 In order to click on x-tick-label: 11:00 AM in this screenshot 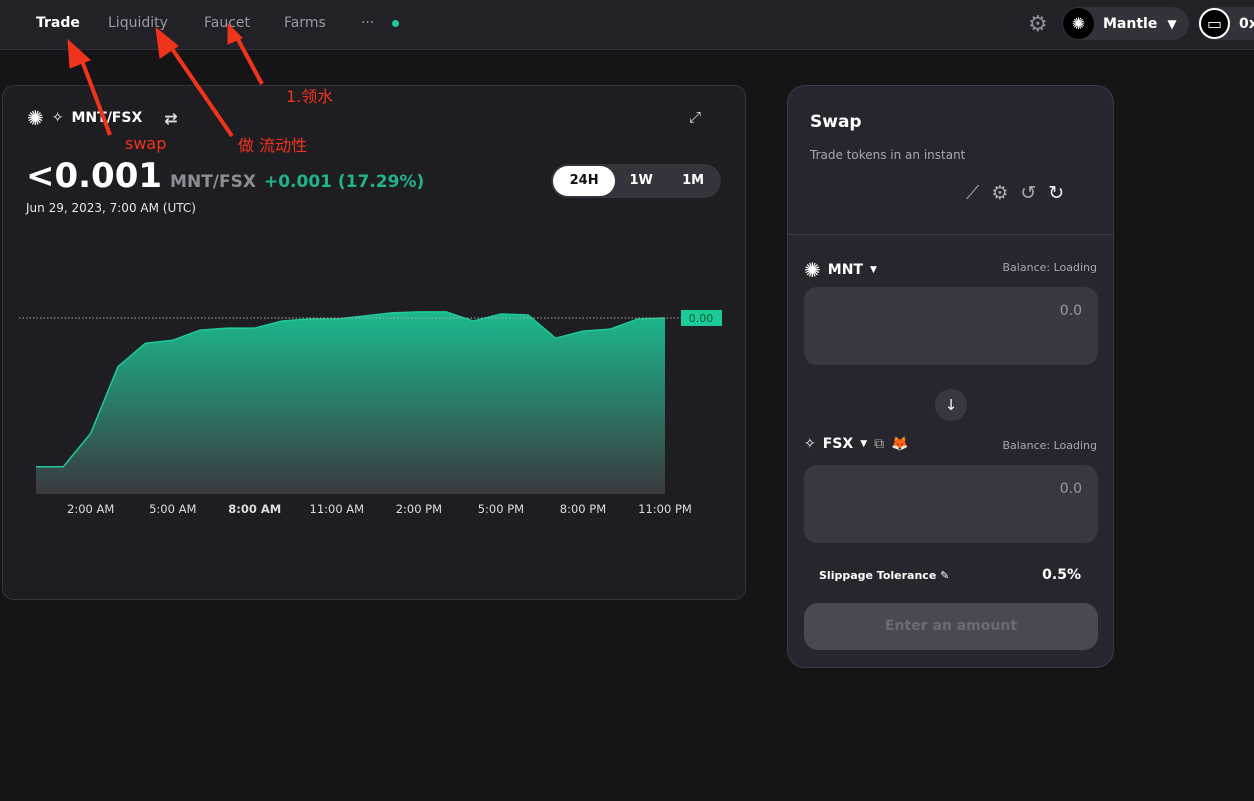, I will do `click(337, 509)`.